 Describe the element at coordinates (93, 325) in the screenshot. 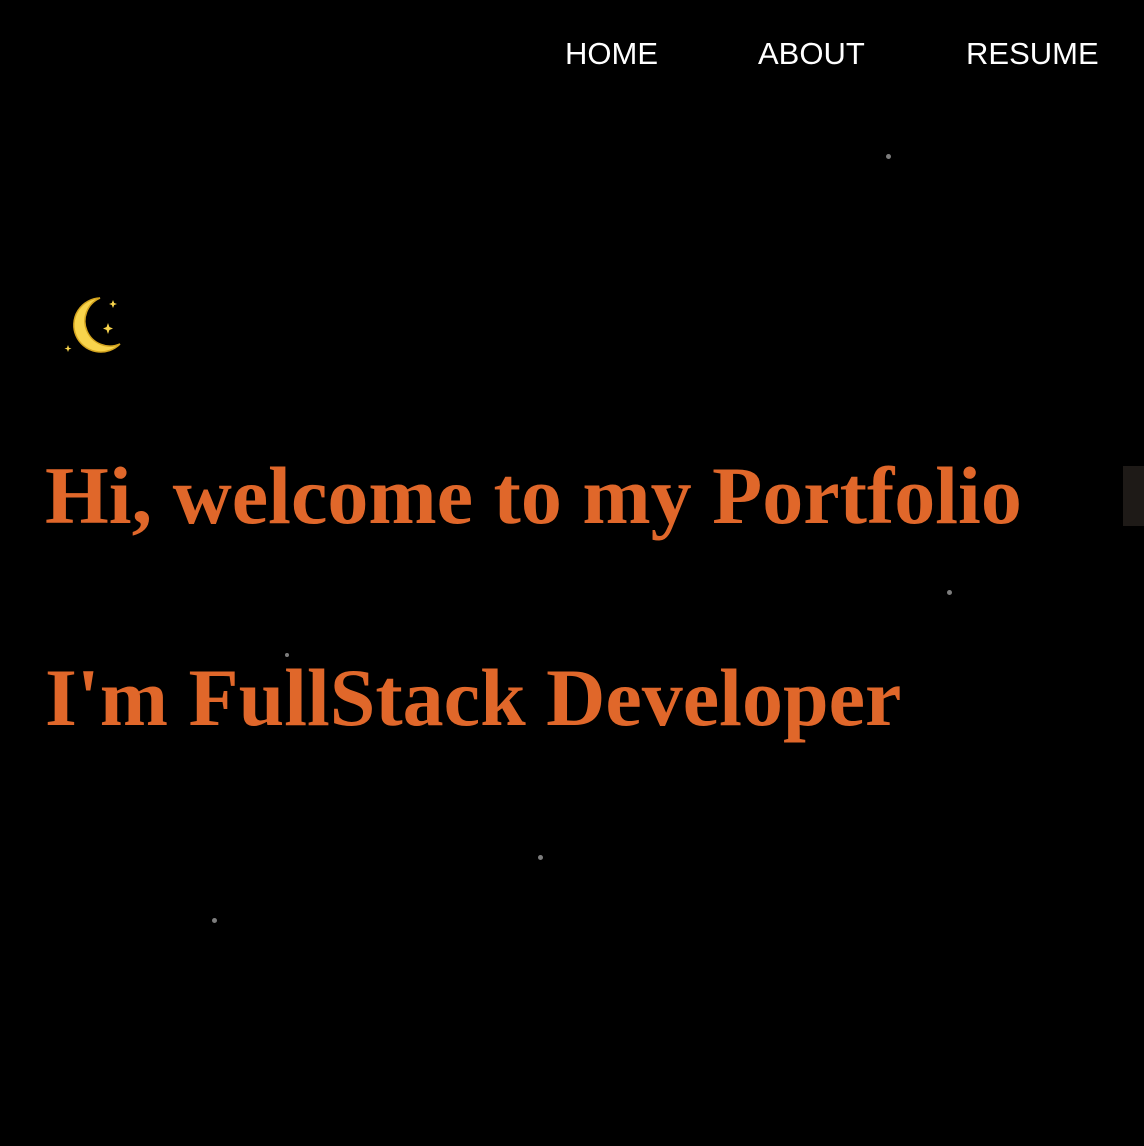

I see `moon-stars-icon` at that location.